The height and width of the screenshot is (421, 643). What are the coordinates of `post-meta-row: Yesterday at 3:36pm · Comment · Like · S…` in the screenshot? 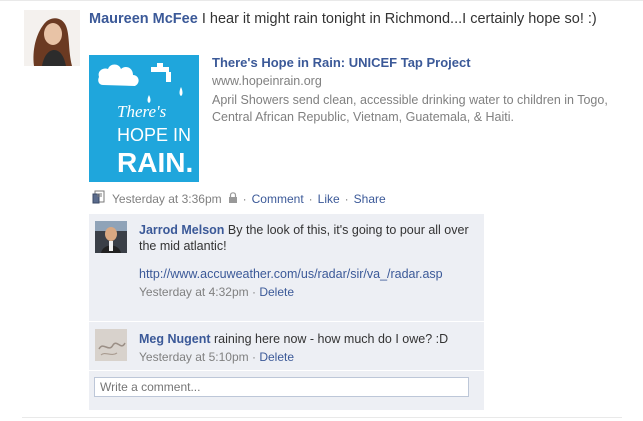 It's located at (239, 198).